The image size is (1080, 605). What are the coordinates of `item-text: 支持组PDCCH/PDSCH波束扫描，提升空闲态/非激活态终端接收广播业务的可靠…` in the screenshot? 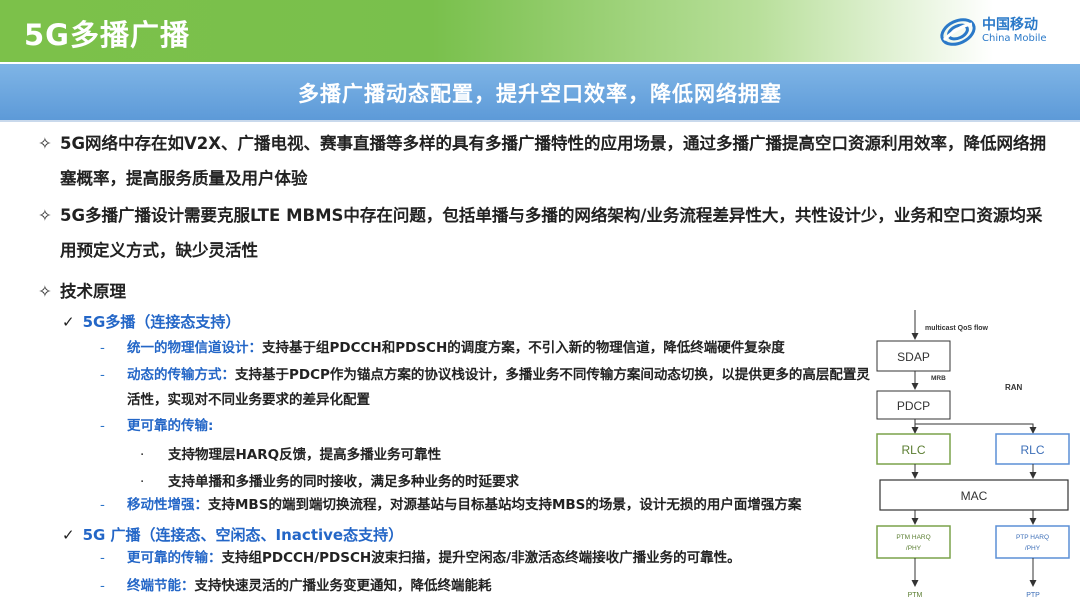 It's located at (481, 558).